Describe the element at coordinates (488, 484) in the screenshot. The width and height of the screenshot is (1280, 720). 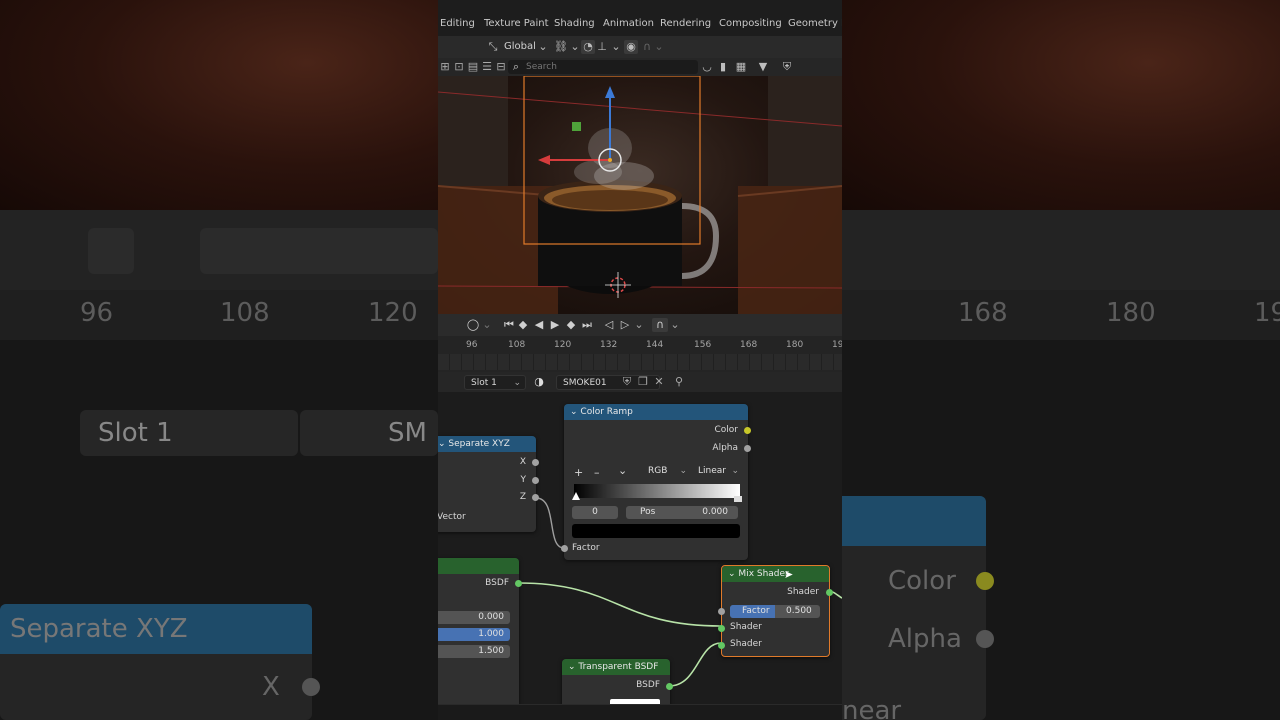
I see `separate-xyz-node: ⌄ Separate XYZ X Y Z Vector` at that location.